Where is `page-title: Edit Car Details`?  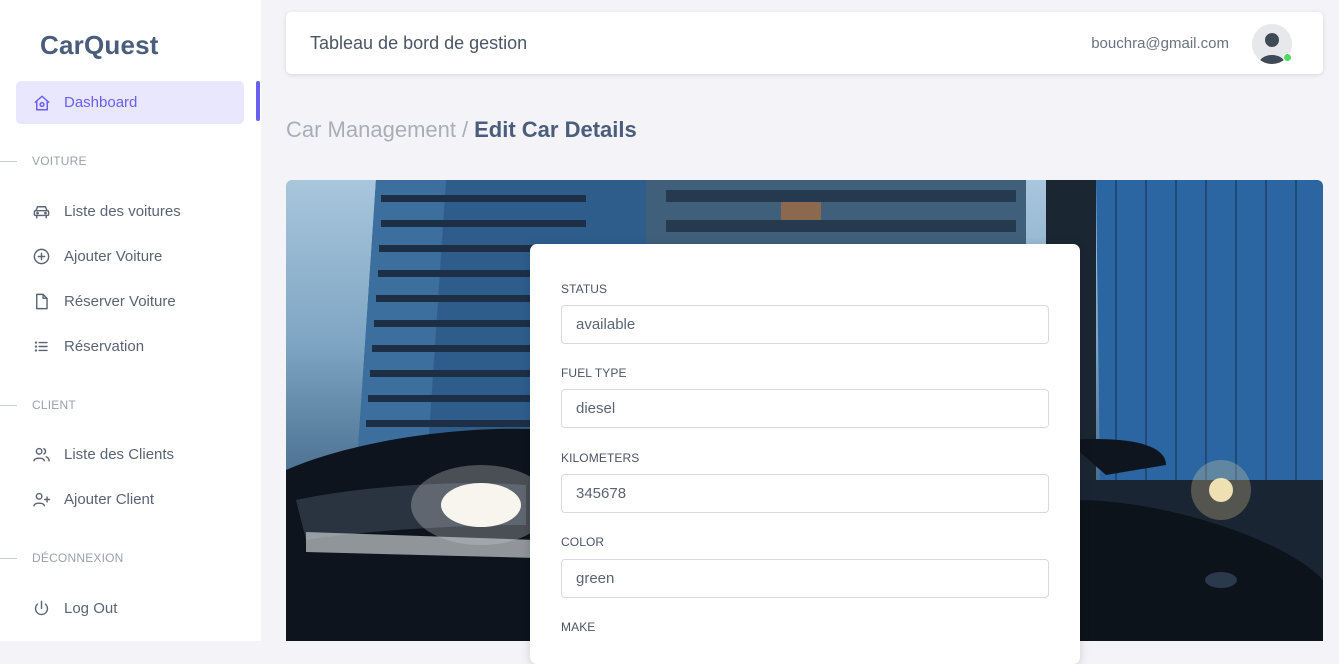
page-title: Edit Car Details is located at coordinates (555, 129).